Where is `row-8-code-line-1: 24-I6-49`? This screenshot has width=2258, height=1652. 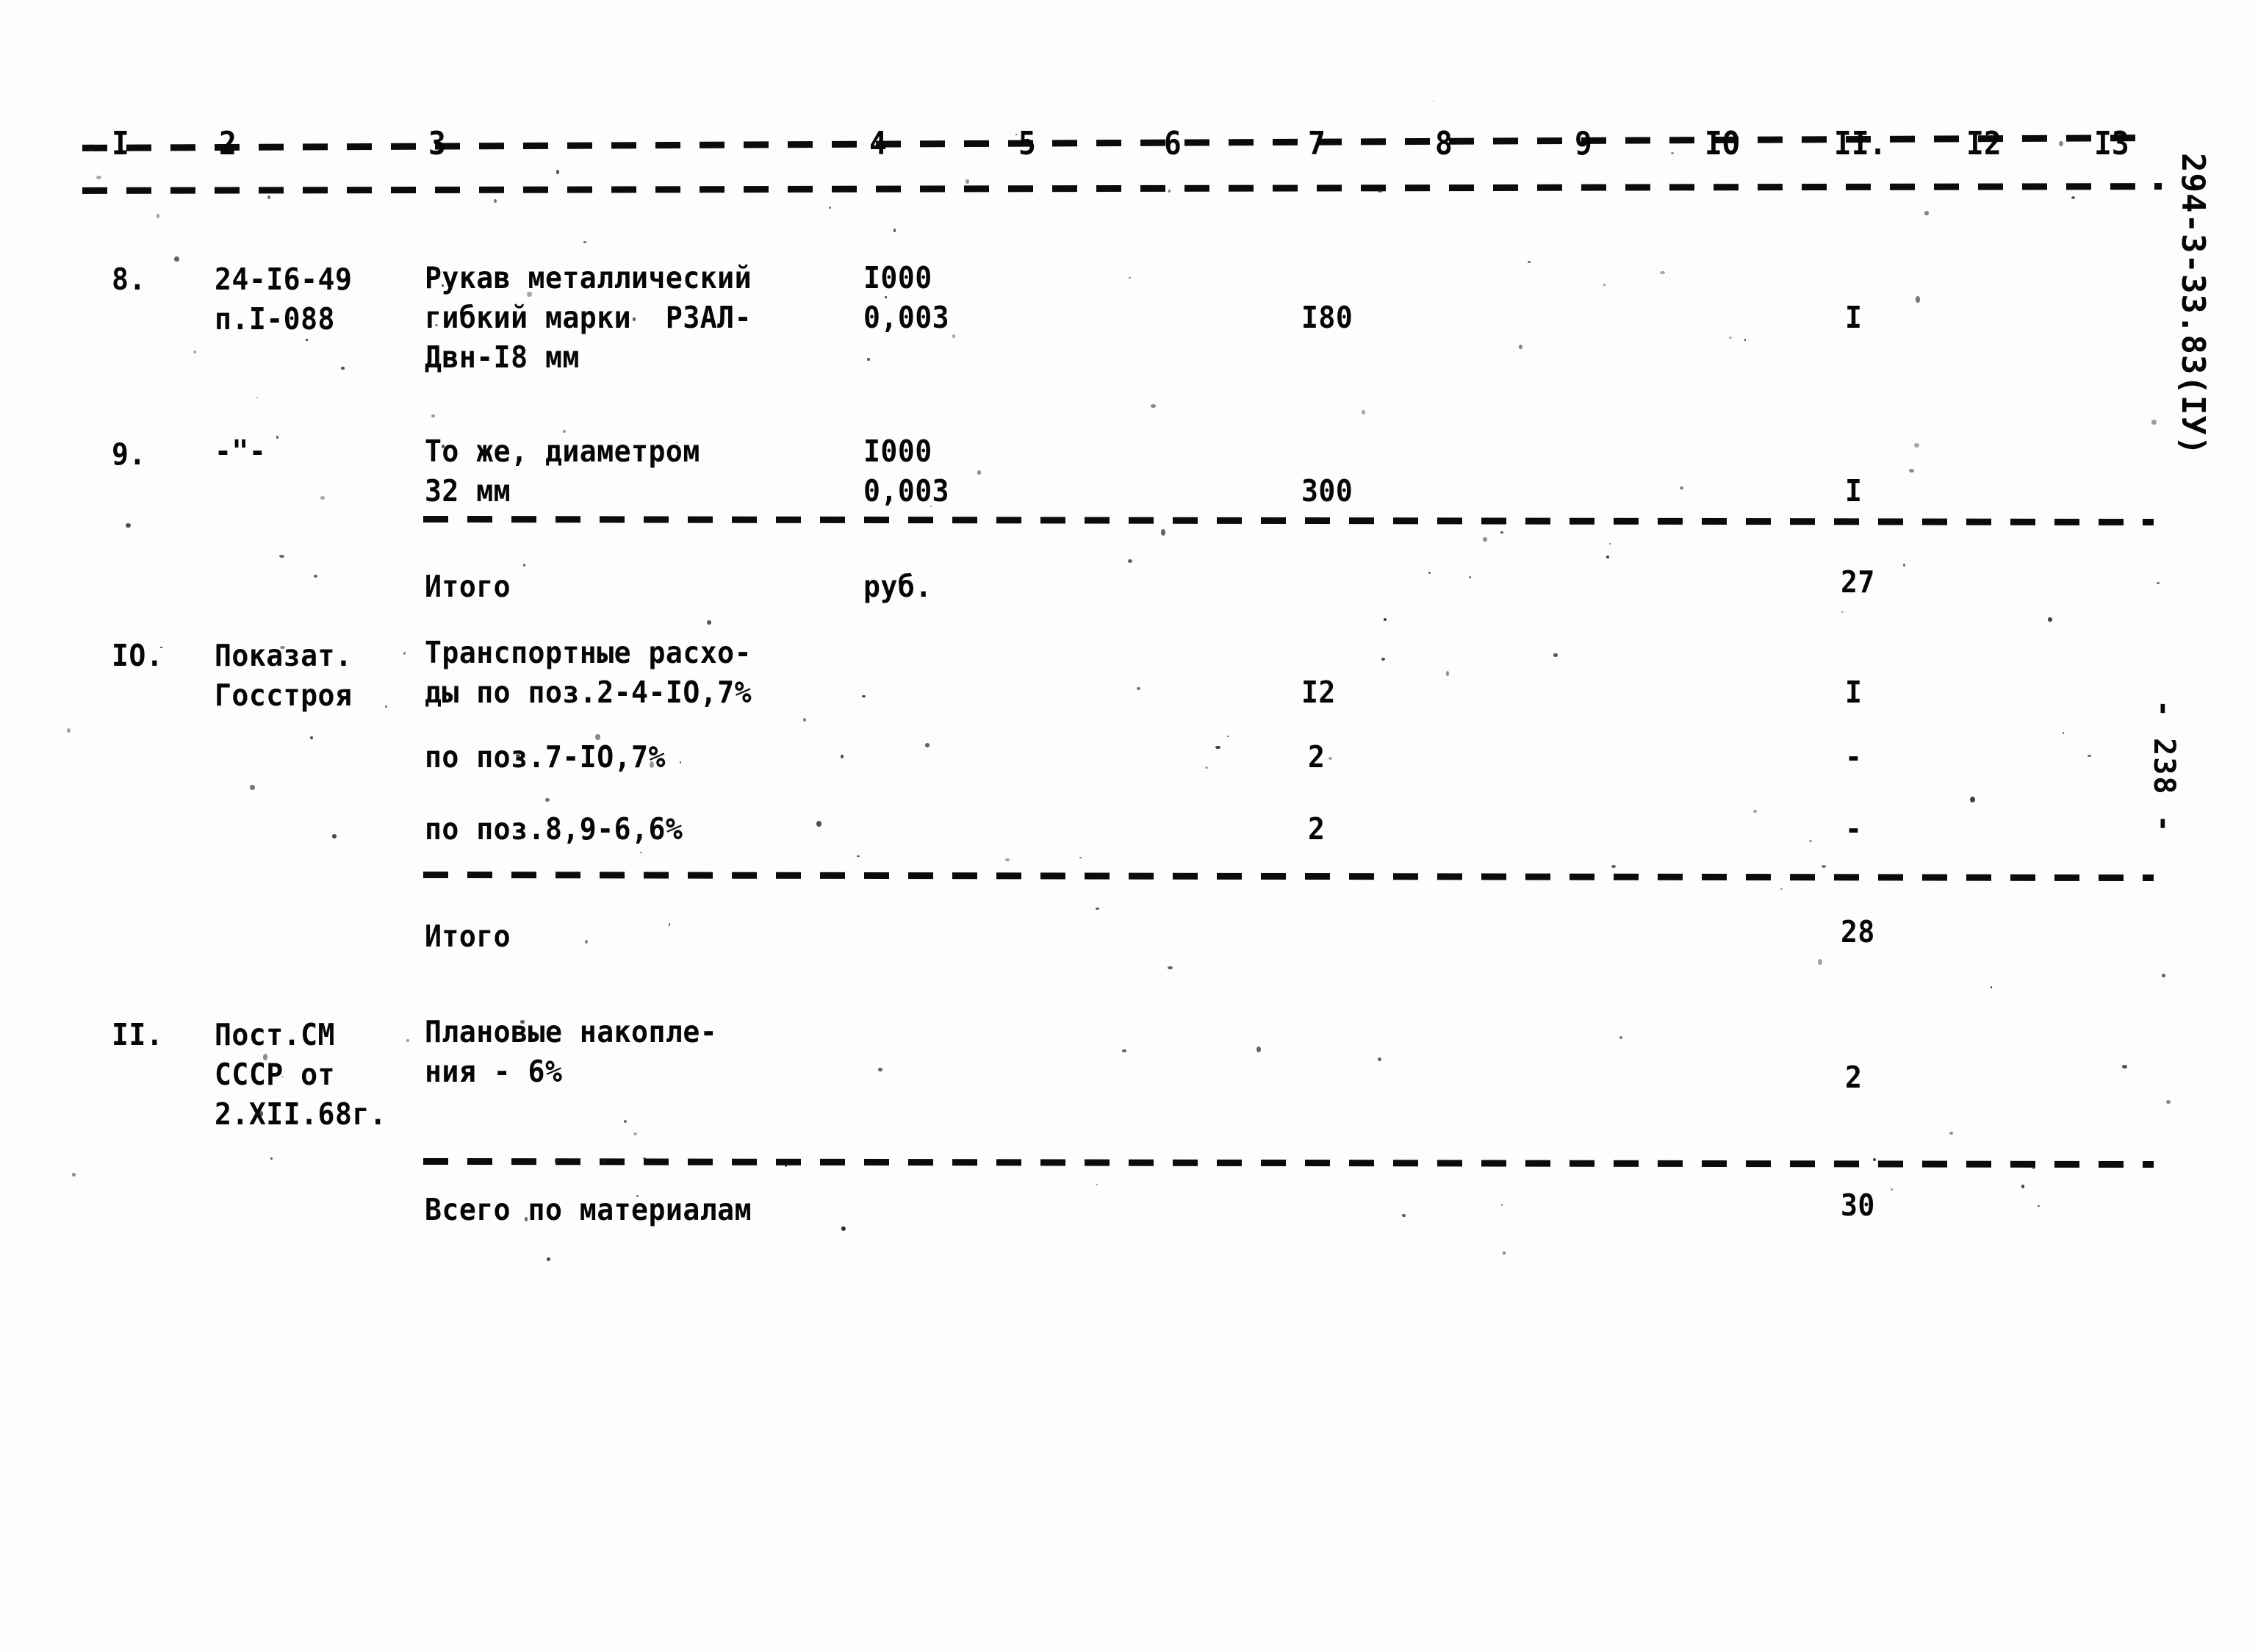
row-8-code-line-1: 24-I6-49 is located at coordinates (284, 279).